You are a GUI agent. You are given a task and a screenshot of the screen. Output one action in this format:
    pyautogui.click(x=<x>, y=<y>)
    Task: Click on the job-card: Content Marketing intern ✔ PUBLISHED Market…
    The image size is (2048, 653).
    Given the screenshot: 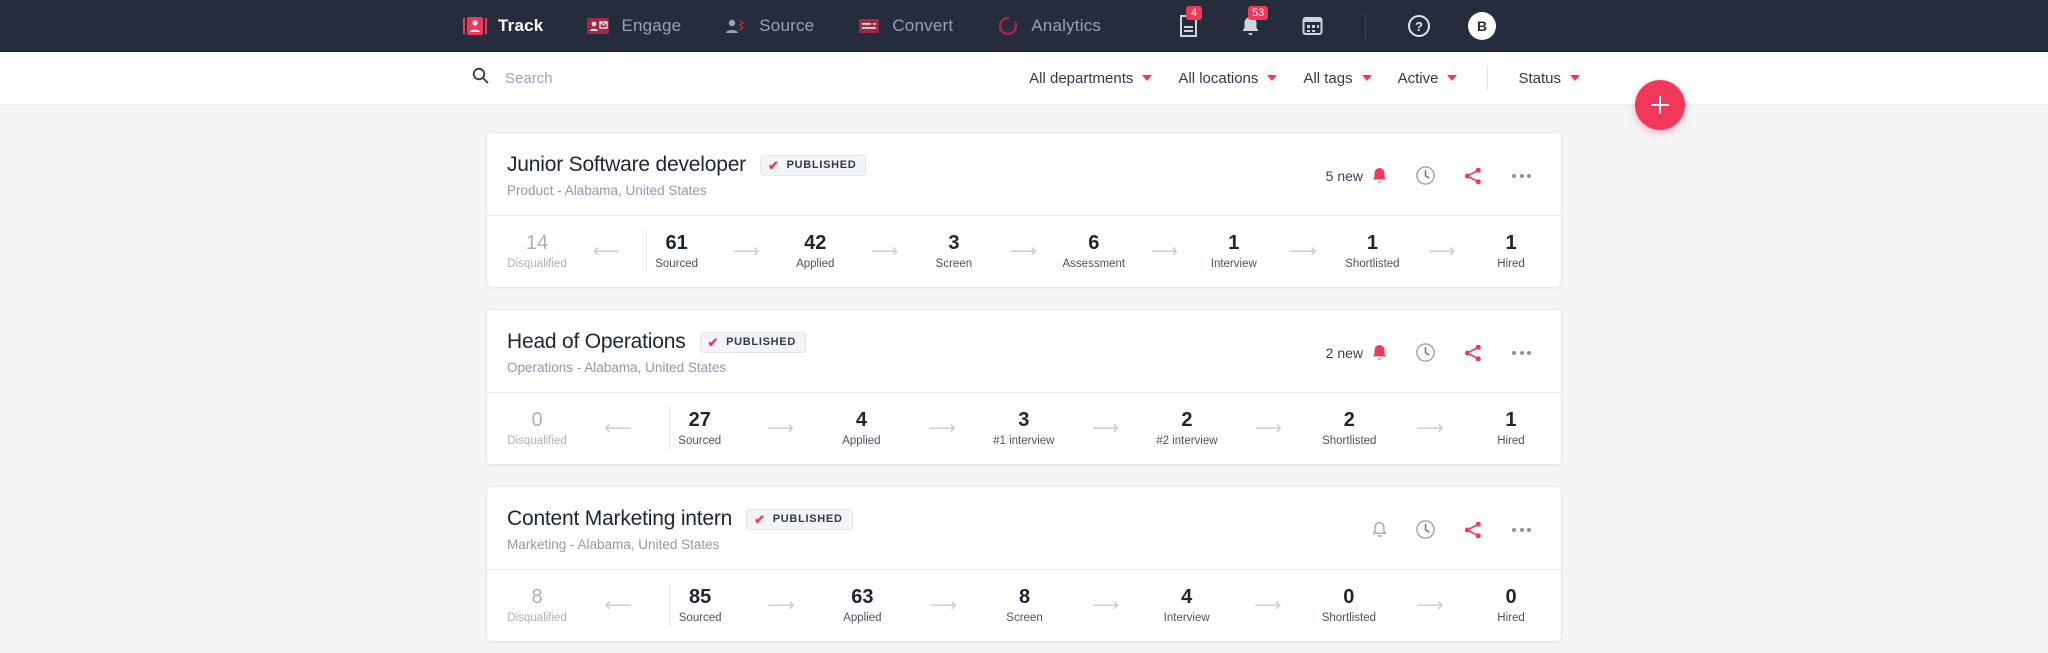 What is the action you would take?
    pyautogui.click(x=1024, y=564)
    